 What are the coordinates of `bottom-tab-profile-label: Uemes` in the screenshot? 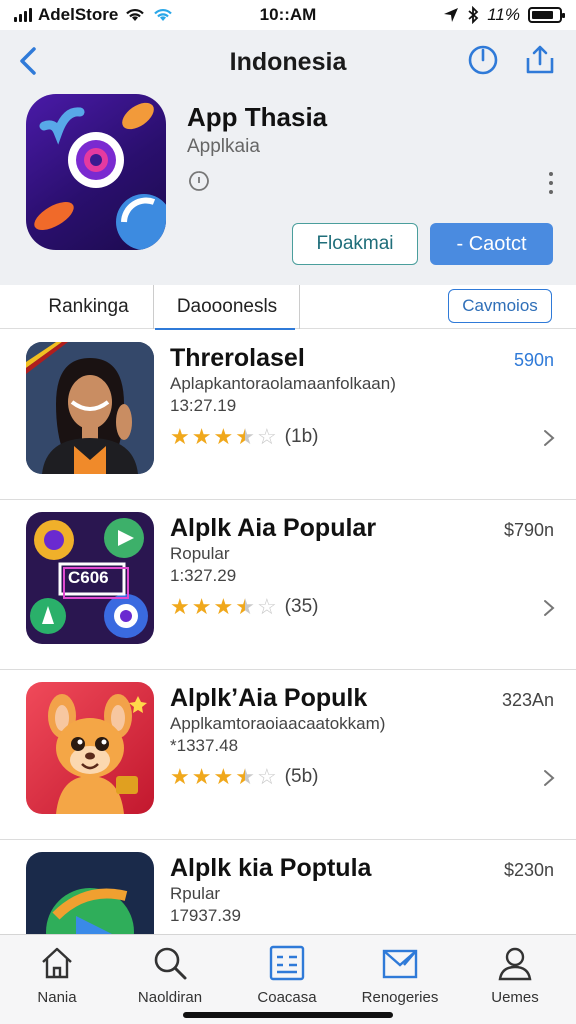 It's located at (515, 997).